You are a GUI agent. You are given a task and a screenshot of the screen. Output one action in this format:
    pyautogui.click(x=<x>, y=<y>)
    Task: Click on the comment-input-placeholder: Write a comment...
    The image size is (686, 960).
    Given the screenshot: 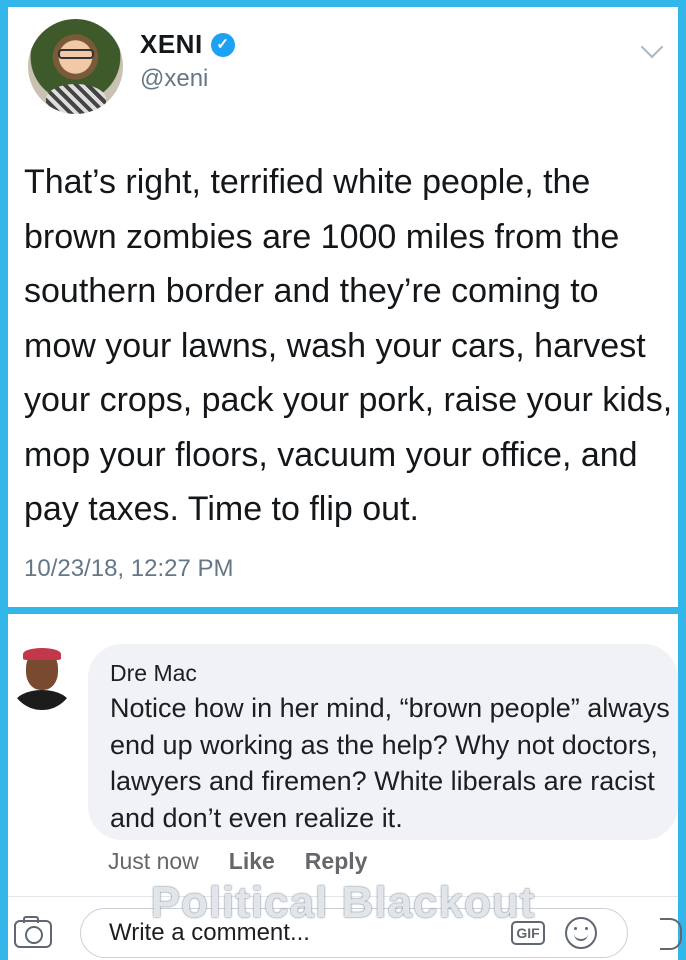 What is the action you would take?
    pyautogui.click(x=209, y=932)
    